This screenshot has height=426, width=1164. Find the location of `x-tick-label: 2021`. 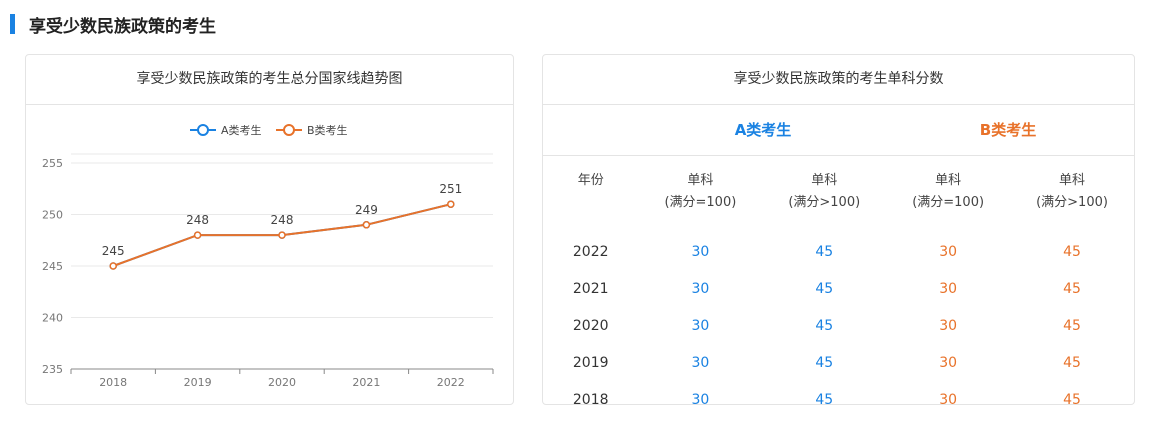

x-tick-label: 2021 is located at coordinates (366, 382).